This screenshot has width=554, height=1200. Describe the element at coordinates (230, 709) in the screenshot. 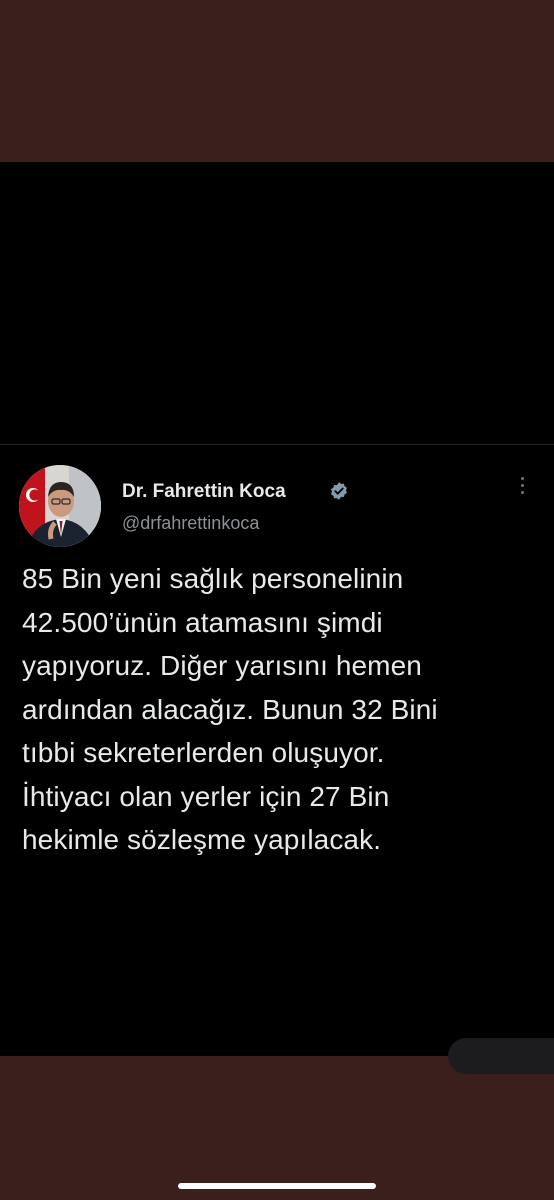

I see `tweet-text-line: ardından alacağız. Bunun 32 Bini` at that location.